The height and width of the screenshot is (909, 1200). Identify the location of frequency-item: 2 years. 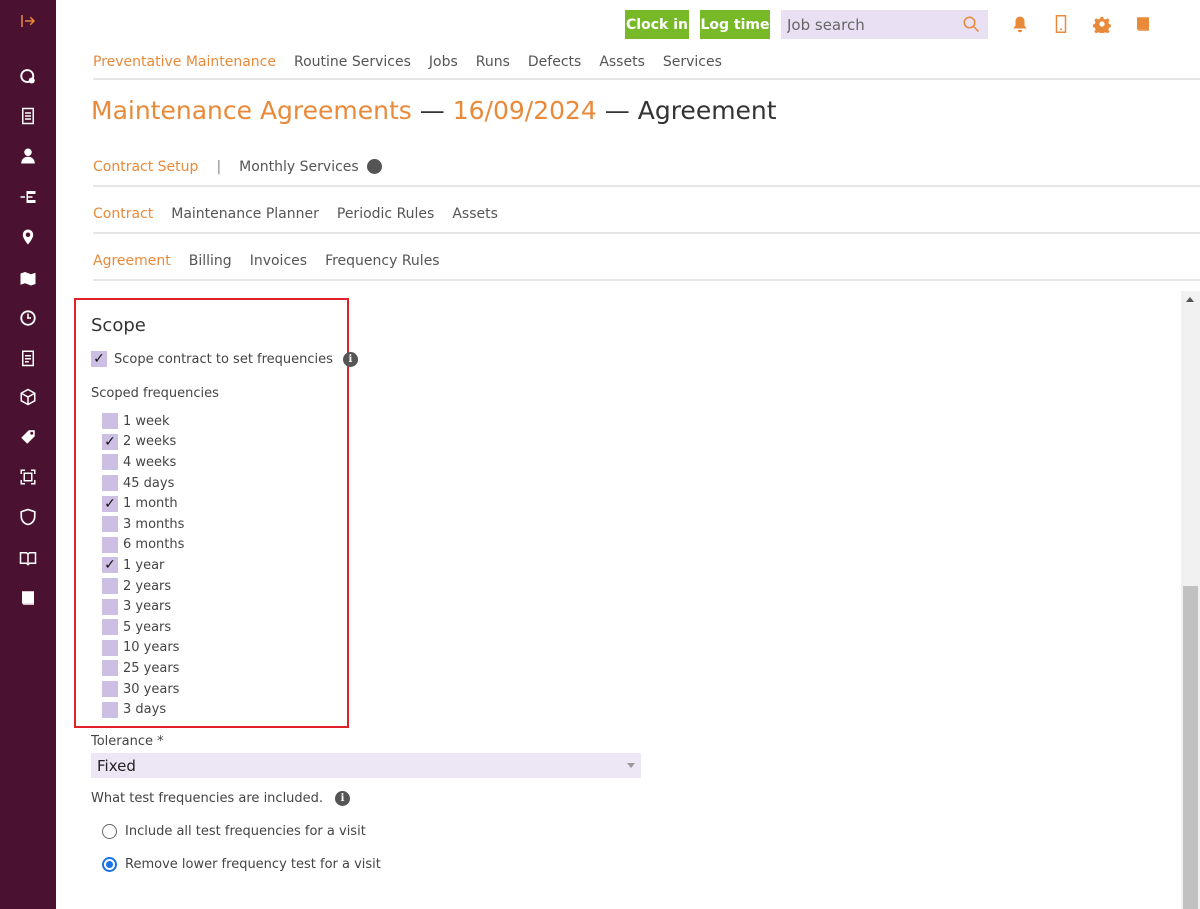
(143, 586).